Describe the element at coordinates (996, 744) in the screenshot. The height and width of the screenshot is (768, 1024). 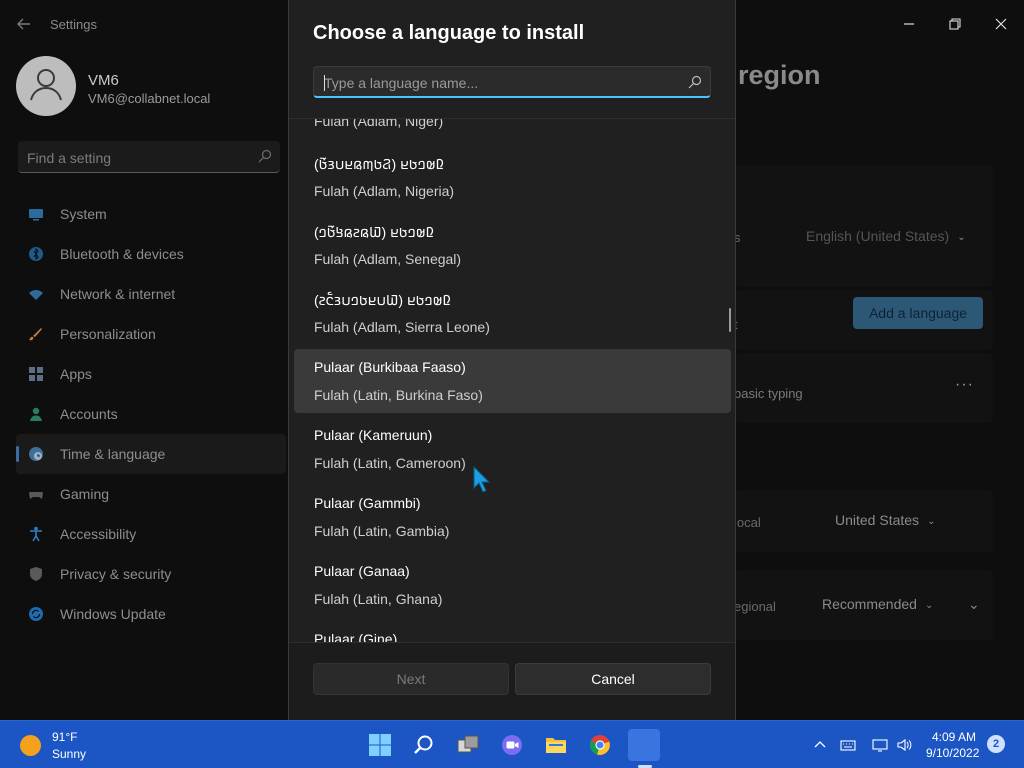
I see `notification-badge: 2` at that location.